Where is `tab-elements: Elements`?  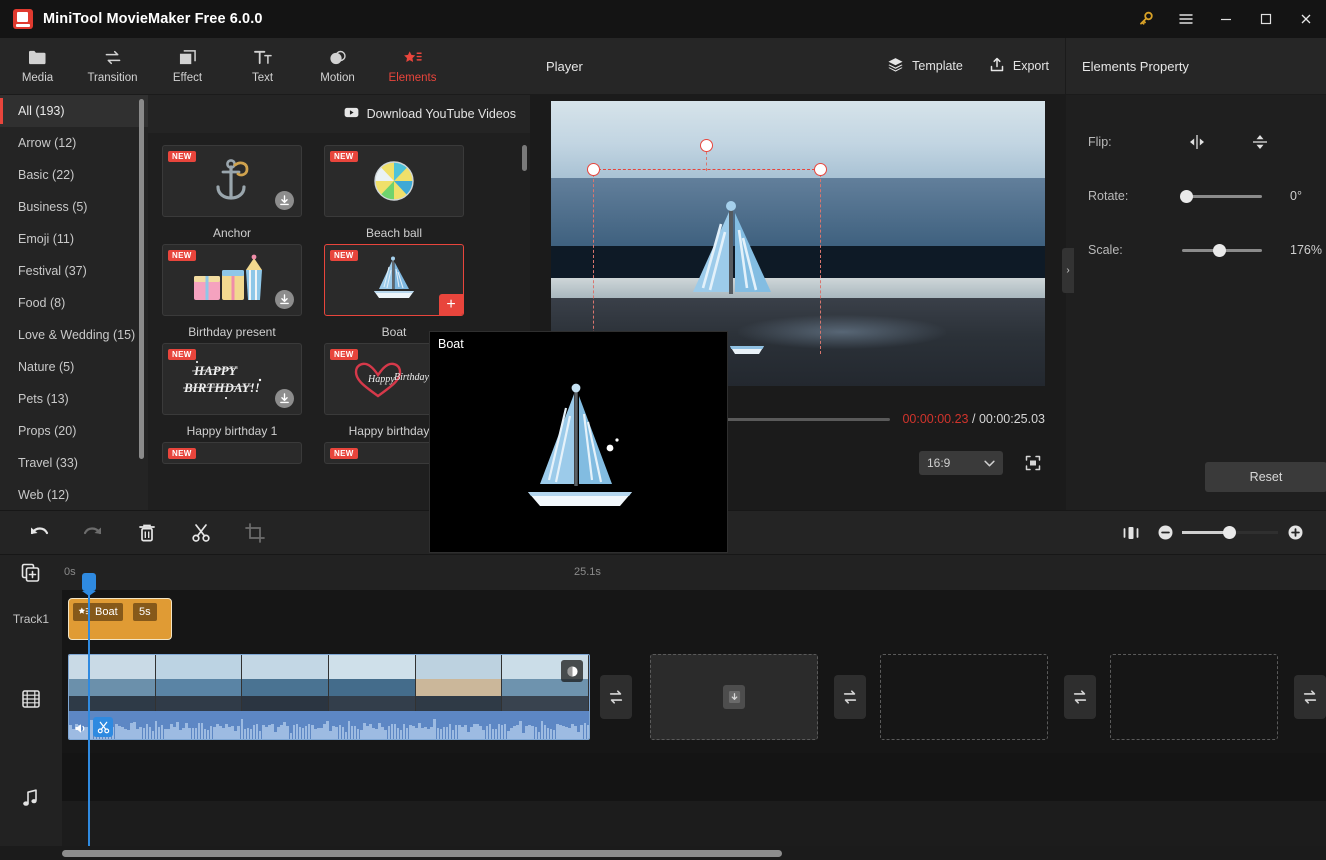 tab-elements: Elements is located at coordinates (412, 66).